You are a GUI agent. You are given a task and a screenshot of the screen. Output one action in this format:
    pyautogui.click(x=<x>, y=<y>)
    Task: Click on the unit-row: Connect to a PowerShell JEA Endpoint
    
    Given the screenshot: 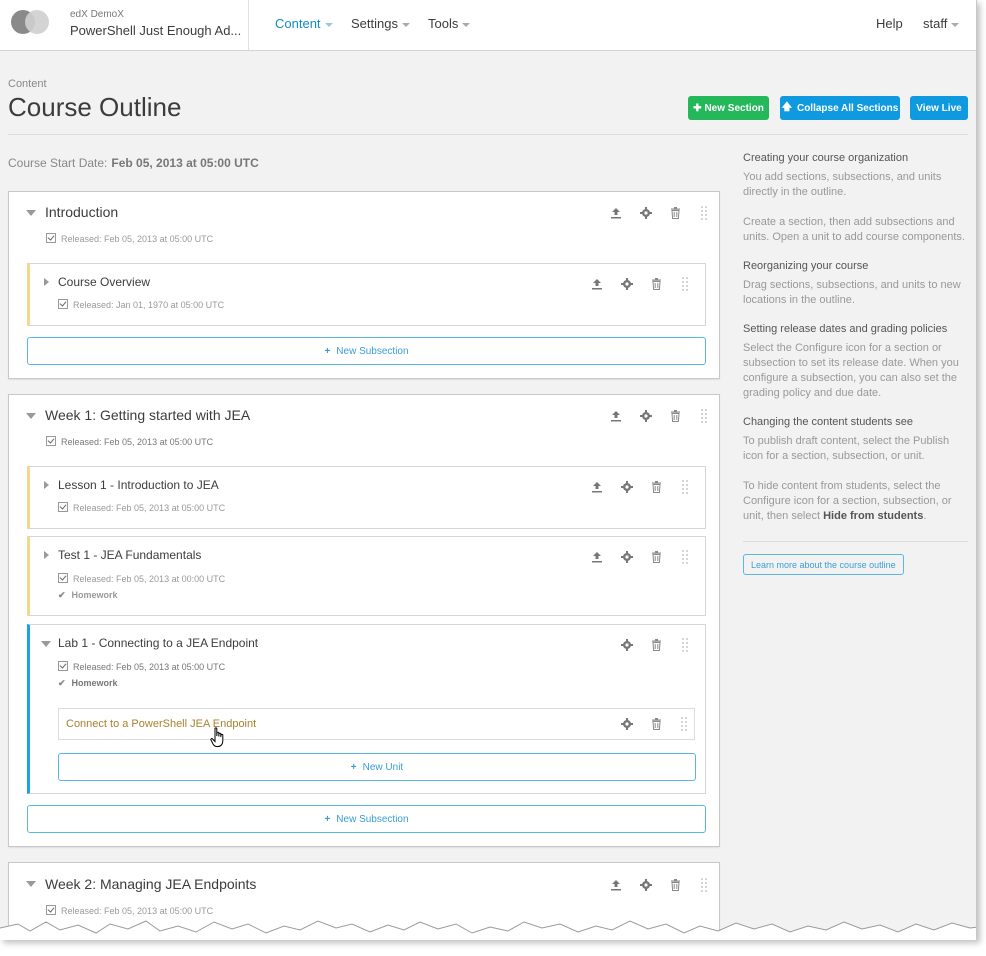 What is the action you would take?
    pyautogui.click(x=376, y=724)
    